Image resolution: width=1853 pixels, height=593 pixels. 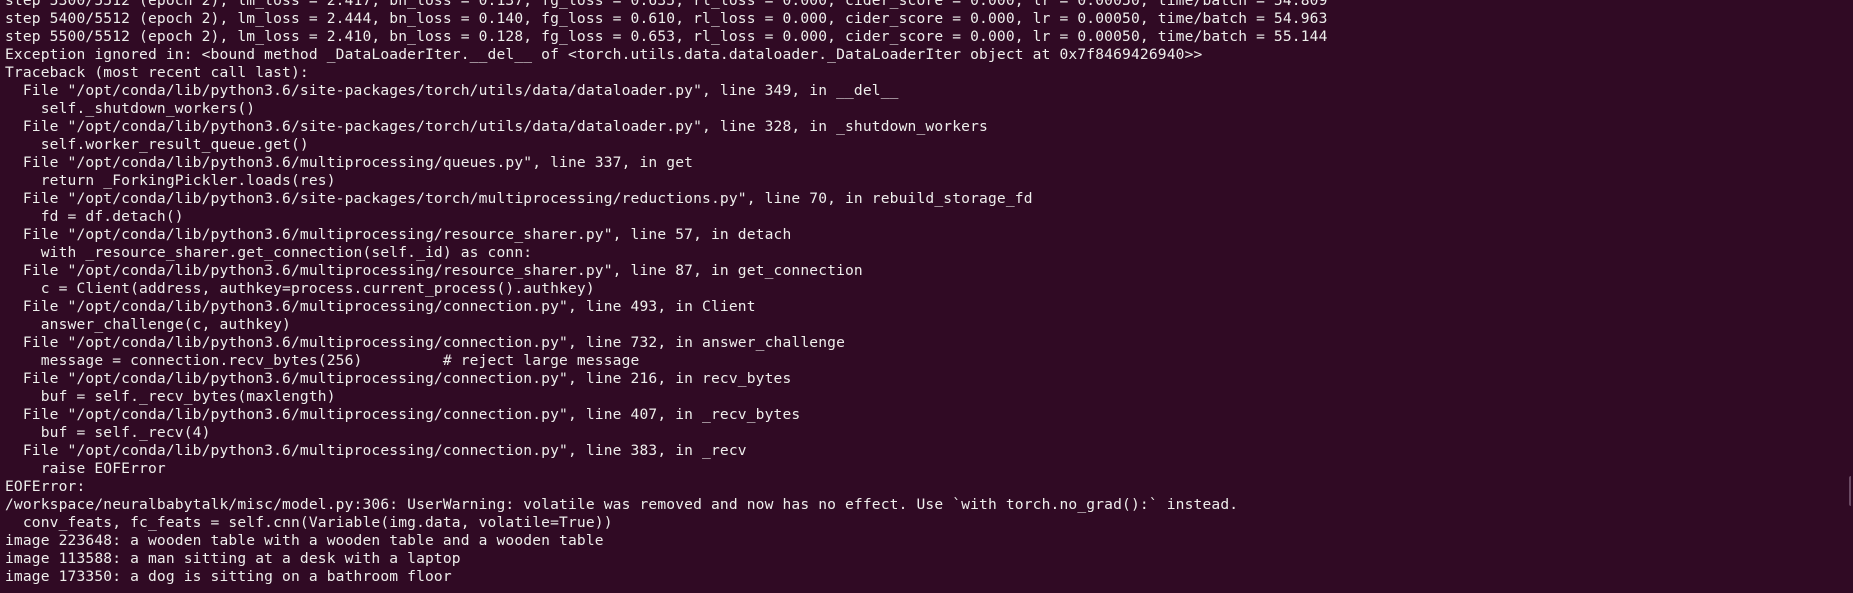 What do you see at coordinates (94, 216) in the screenshot?
I see `log-line: fd = df.detach()` at bounding box center [94, 216].